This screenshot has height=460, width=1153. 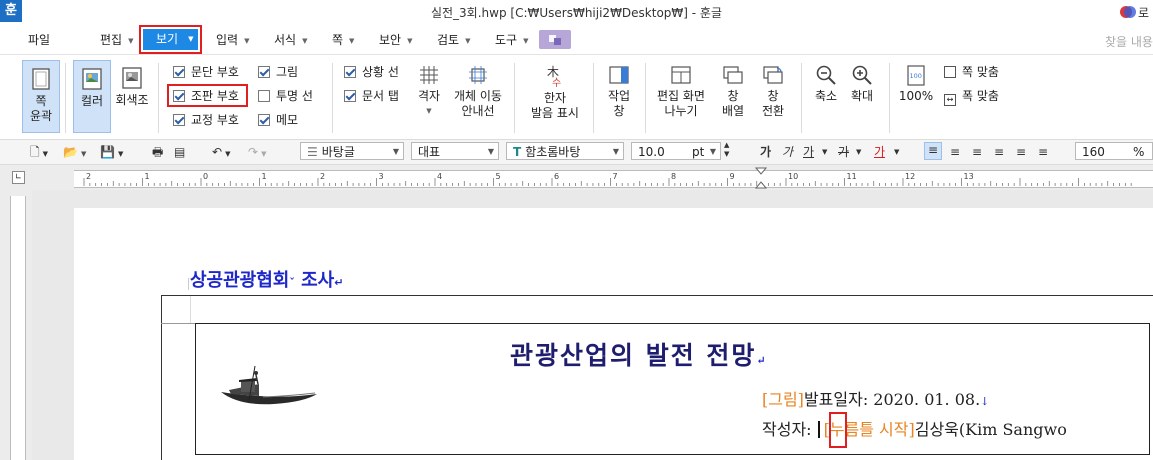 What do you see at coordinates (879, 152) in the screenshot?
I see `font-color-button: 가` at bounding box center [879, 152].